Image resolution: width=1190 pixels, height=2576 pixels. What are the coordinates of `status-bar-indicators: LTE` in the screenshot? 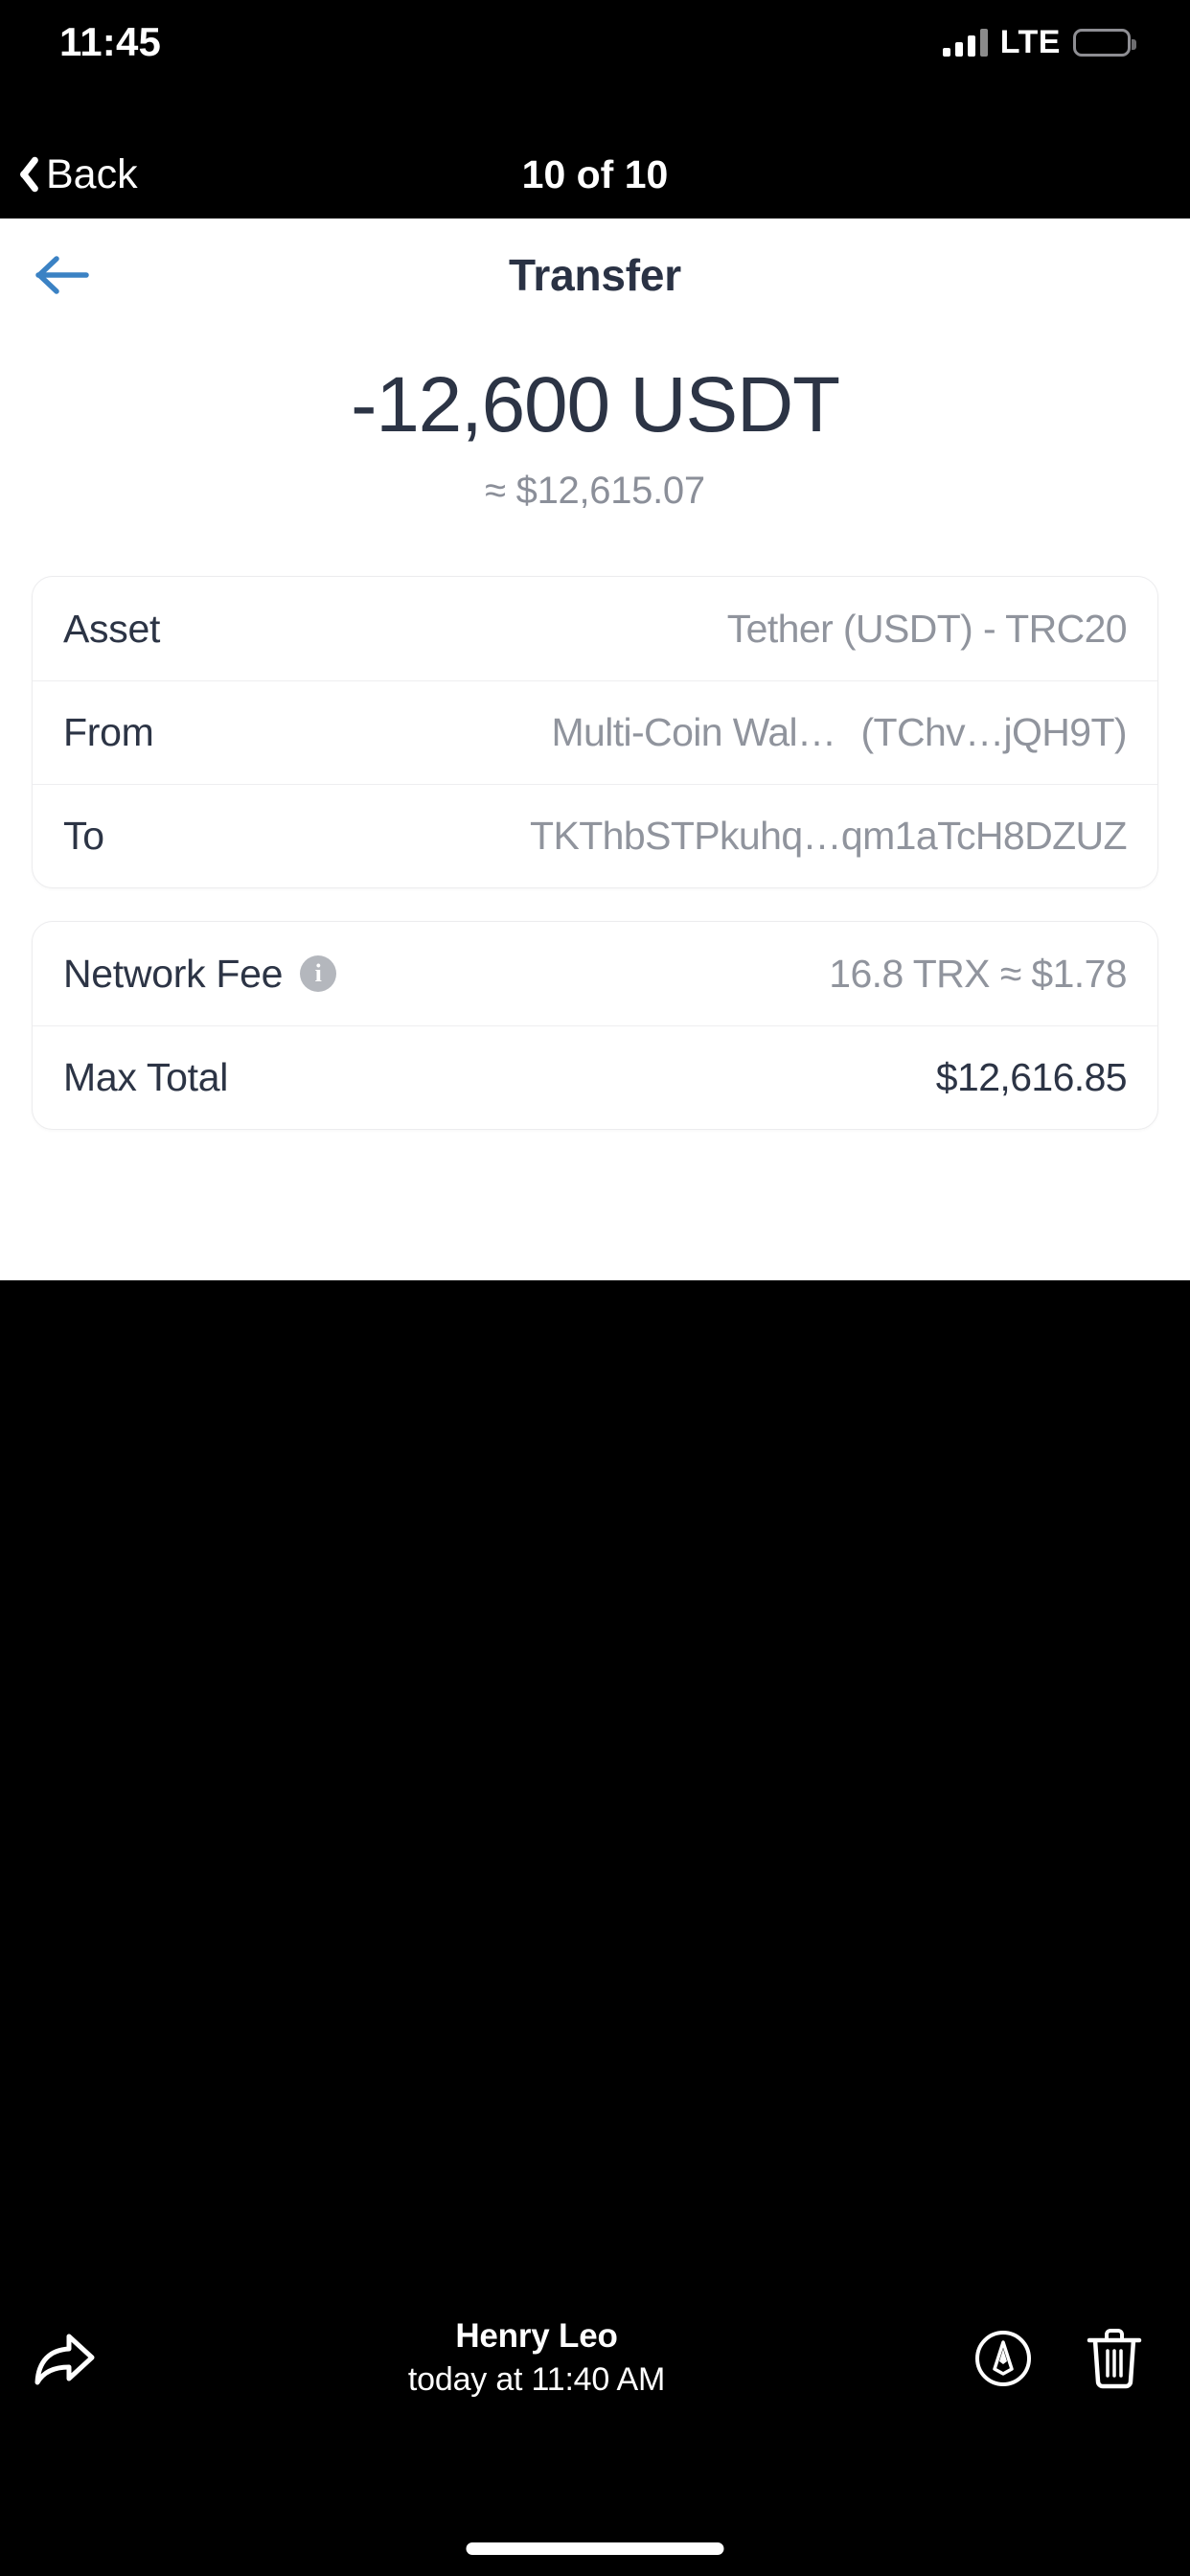 It's located at (1039, 42).